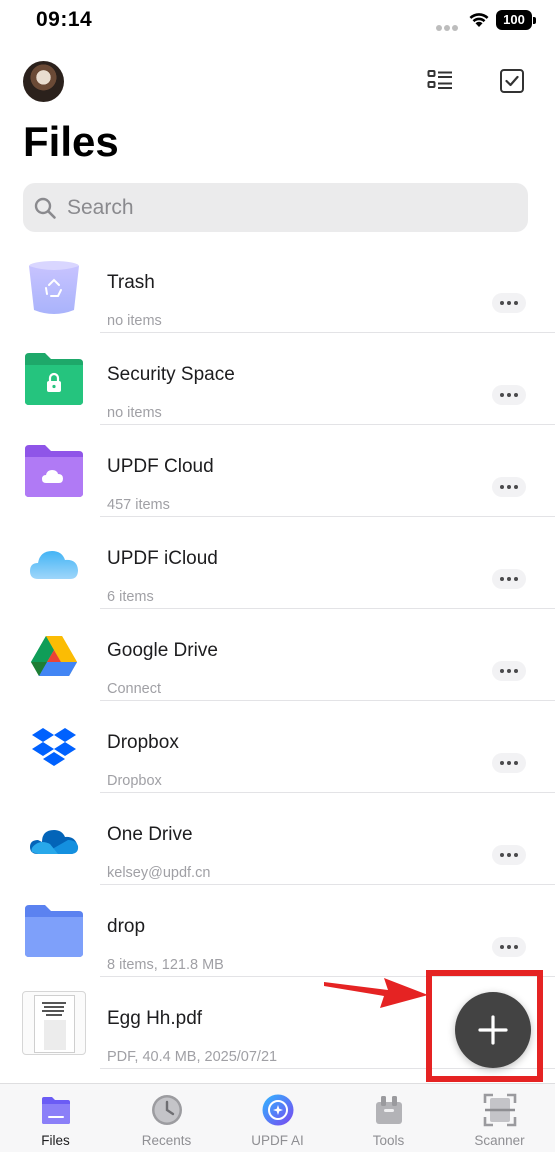 This screenshot has width=555, height=1152. I want to click on page-title: Files, so click(71, 141).